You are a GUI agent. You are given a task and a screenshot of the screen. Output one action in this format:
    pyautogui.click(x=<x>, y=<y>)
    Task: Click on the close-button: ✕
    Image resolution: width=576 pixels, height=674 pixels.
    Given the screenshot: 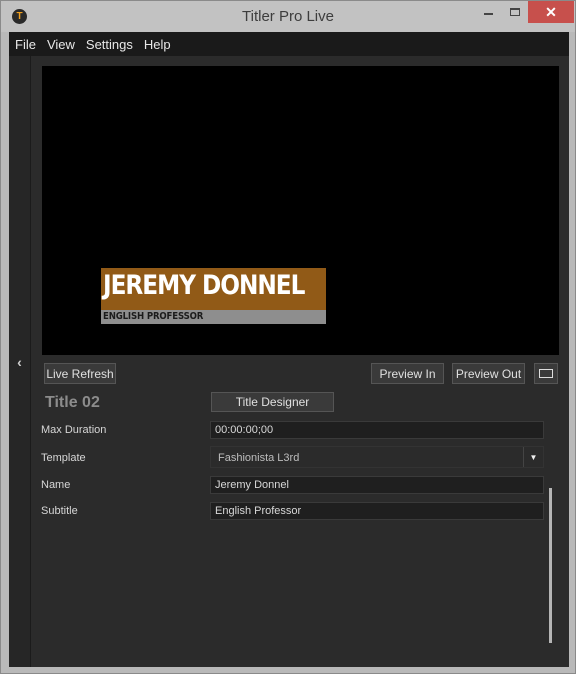 What is the action you would take?
    pyautogui.click(x=551, y=12)
    